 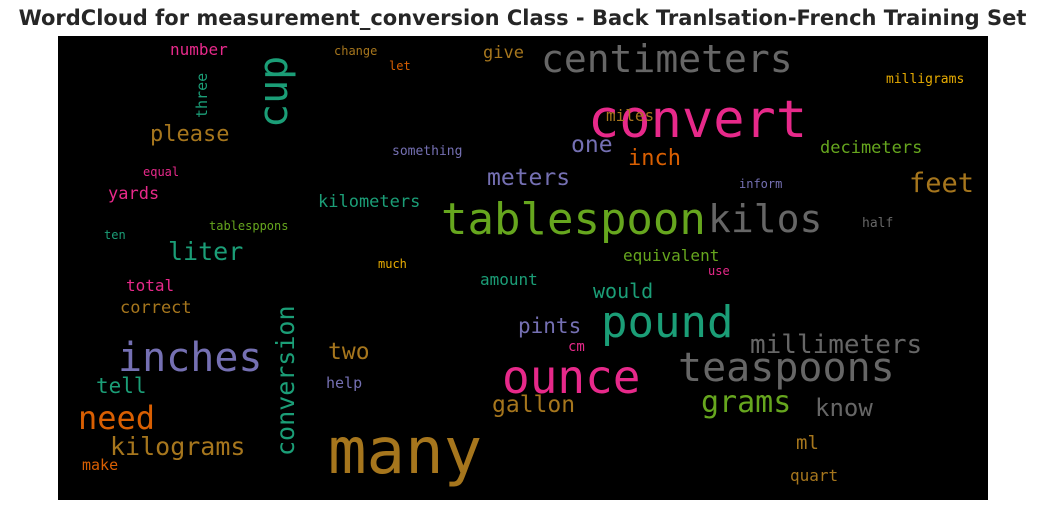 What do you see at coordinates (534, 405) in the screenshot?
I see `word-gallon: gallon` at bounding box center [534, 405].